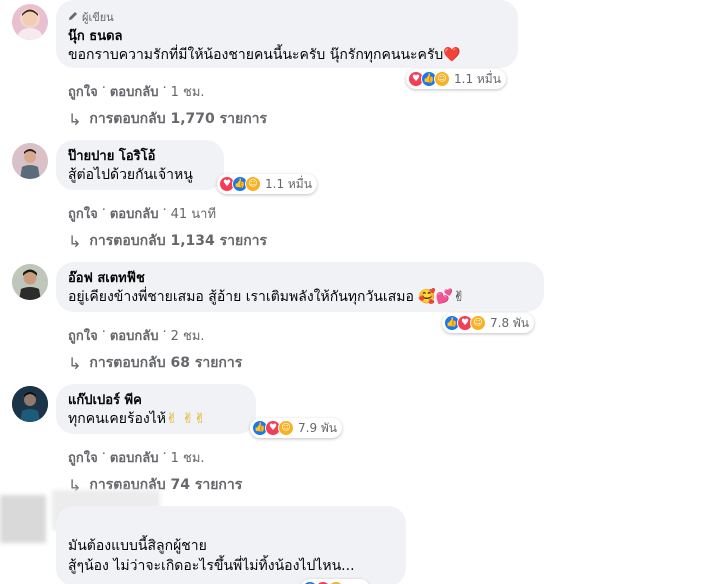 Image resolution: width=714 pixels, height=584 pixels. Describe the element at coordinates (318, 427) in the screenshot. I see `reaction-count: 7.9 พัน` at that location.